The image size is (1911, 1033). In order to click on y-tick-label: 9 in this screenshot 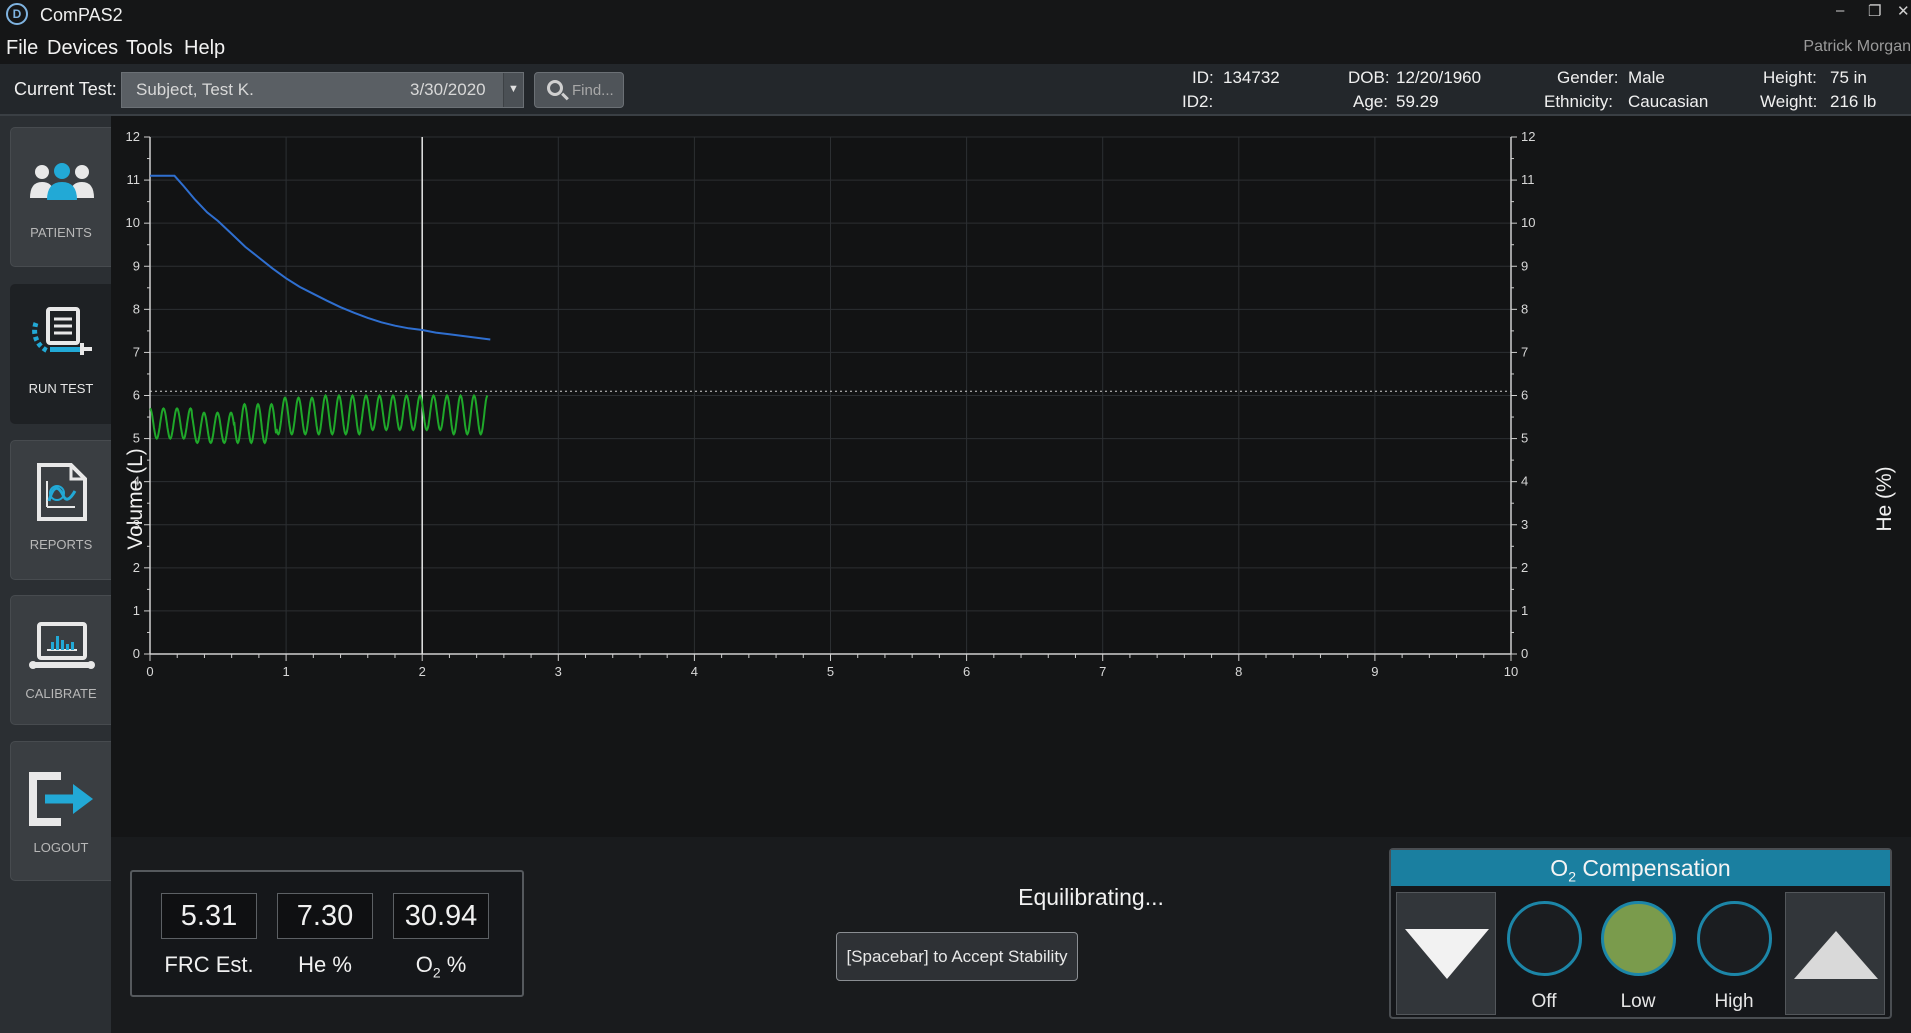, I will do `click(136, 265)`.